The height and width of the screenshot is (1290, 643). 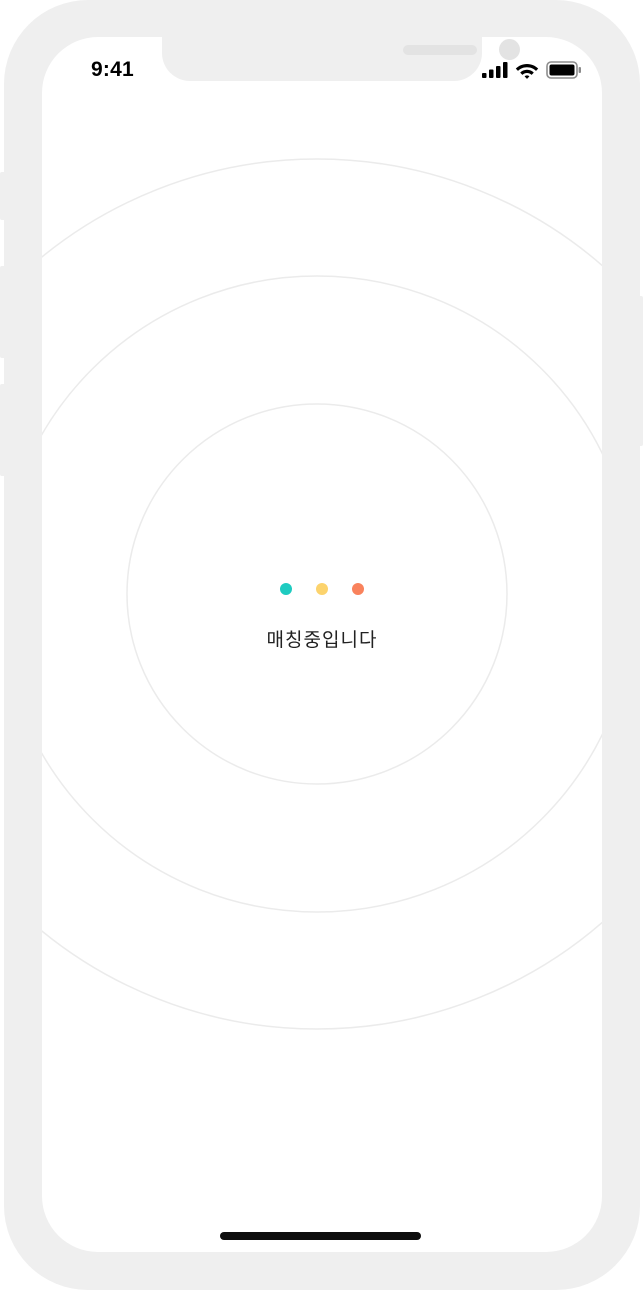 What do you see at coordinates (640, 371) in the screenshot?
I see `power-button` at bounding box center [640, 371].